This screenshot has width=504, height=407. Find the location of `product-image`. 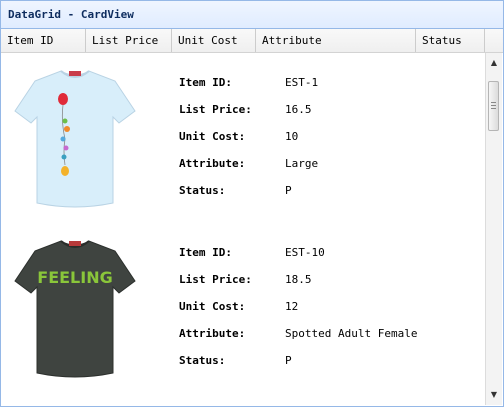

product-image is located at coordinates (75, 139).